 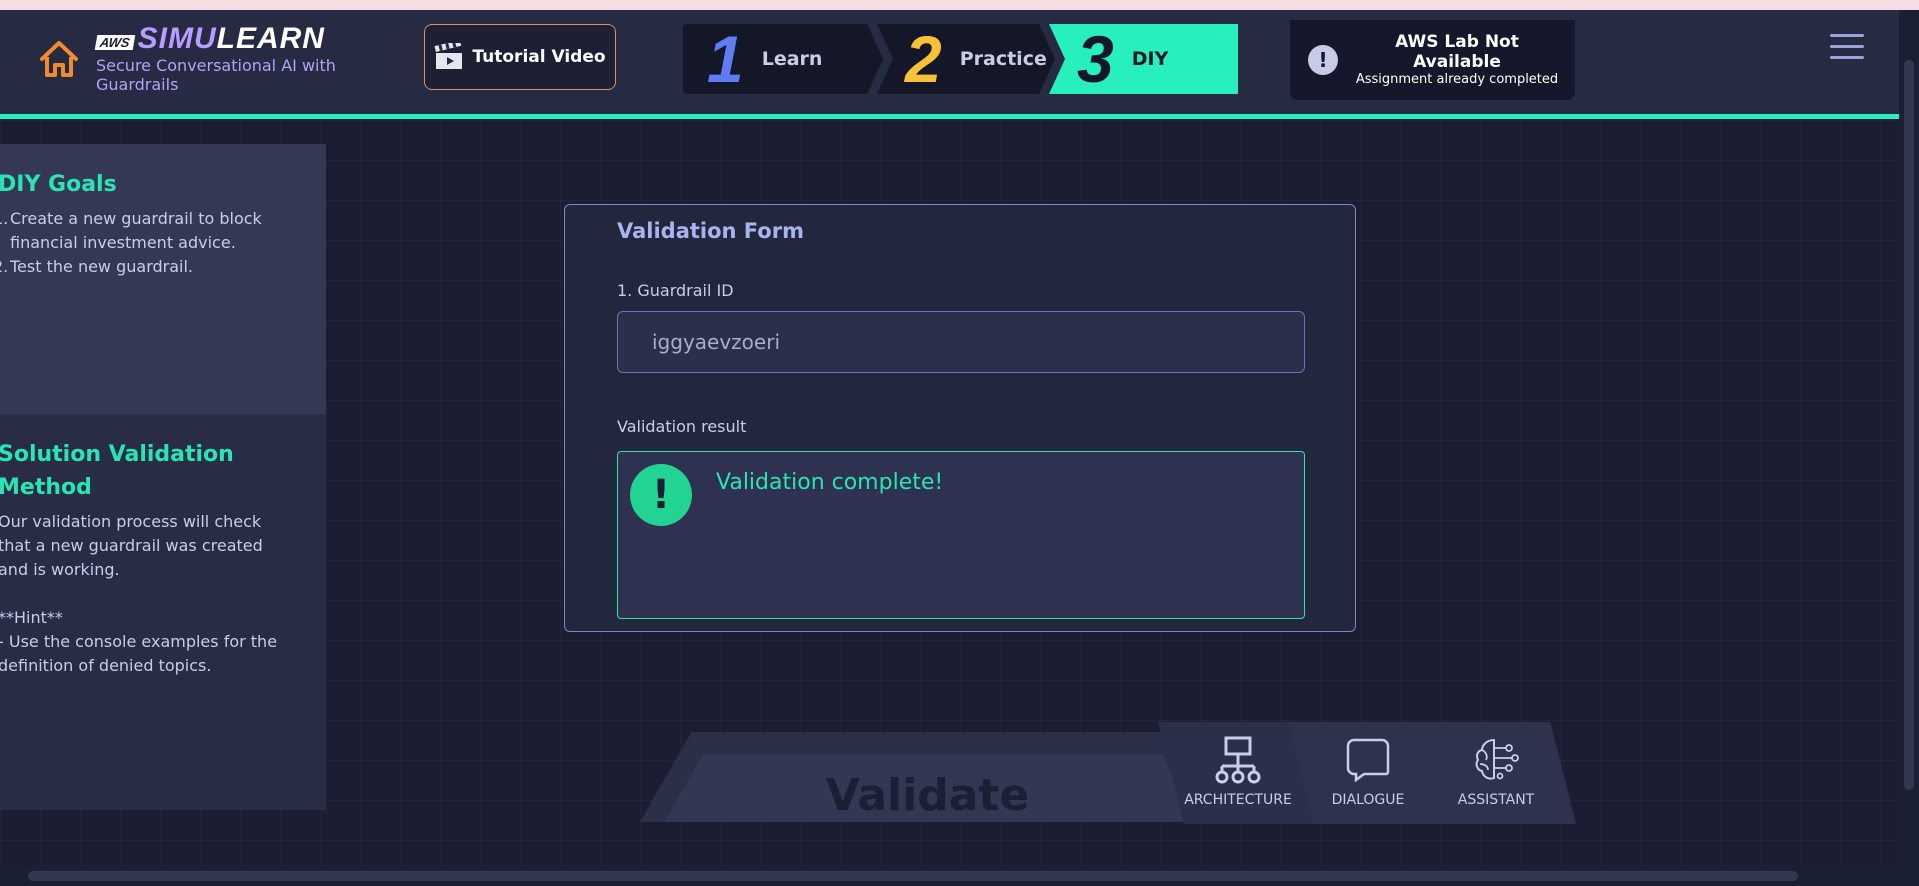 I want to click on validation-result-label: Validation result, so click(x=682, y=426).